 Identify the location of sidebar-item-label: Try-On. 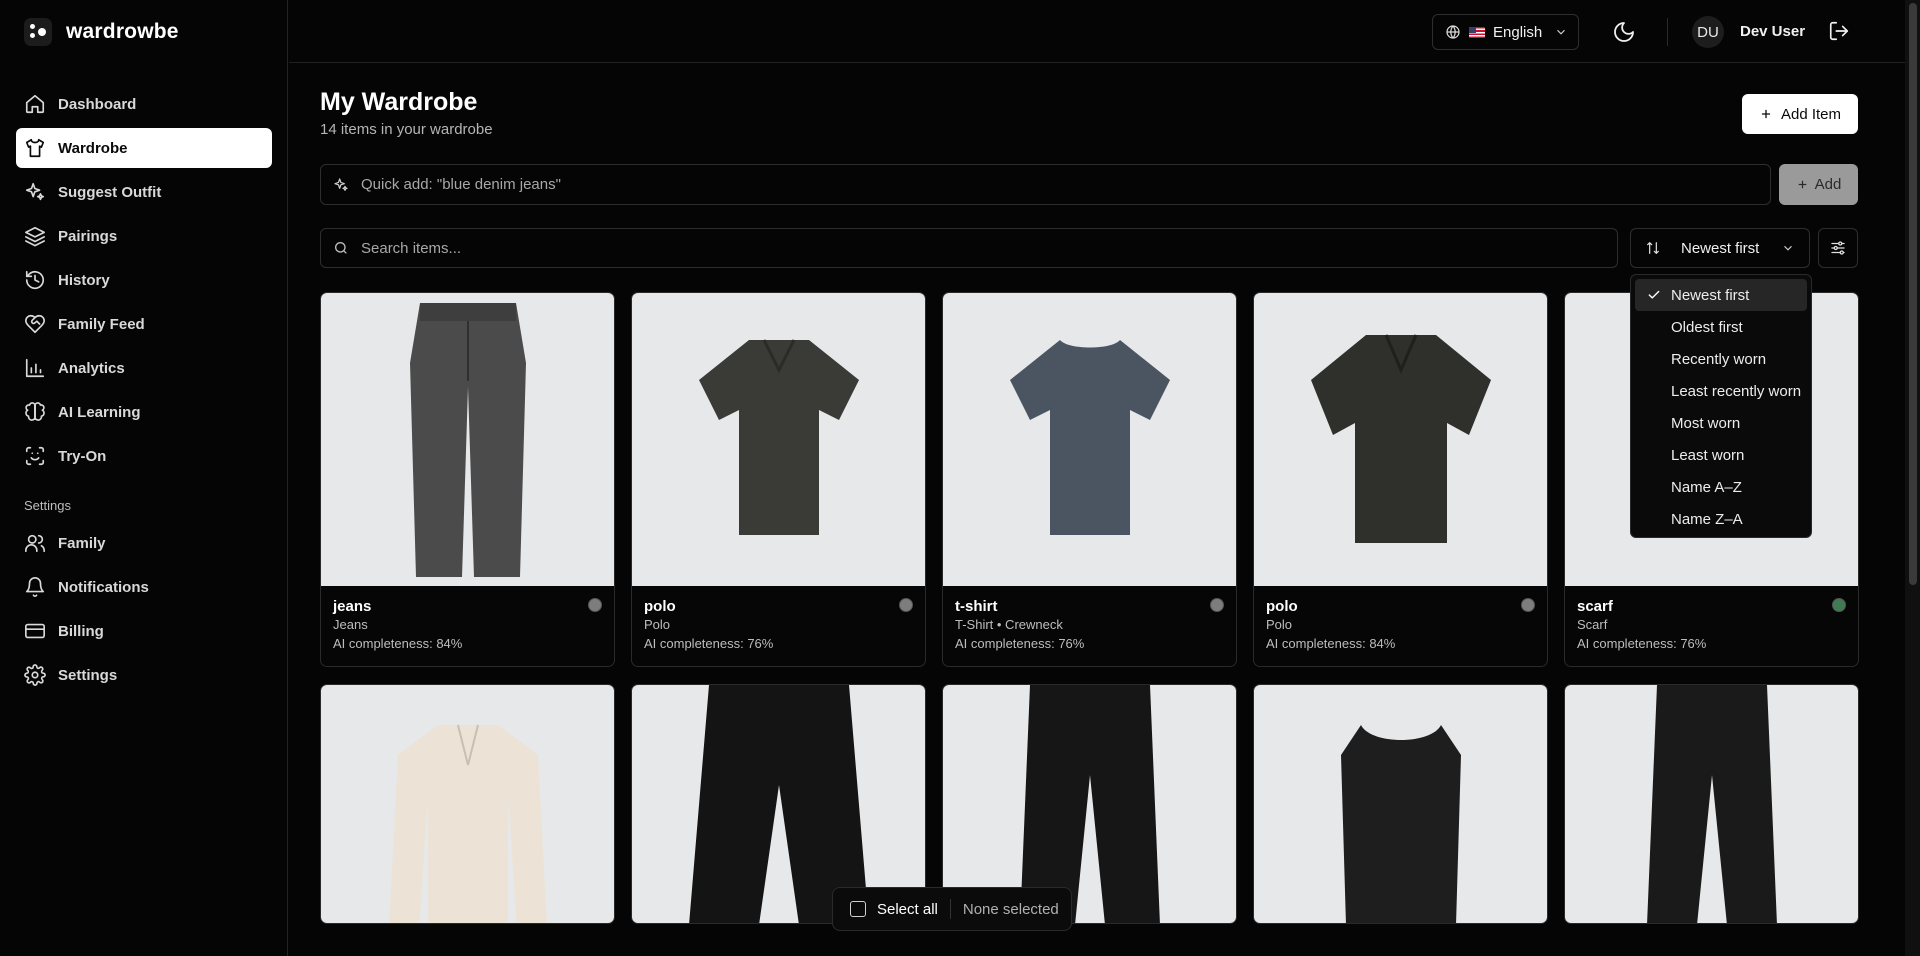
(82, 456).